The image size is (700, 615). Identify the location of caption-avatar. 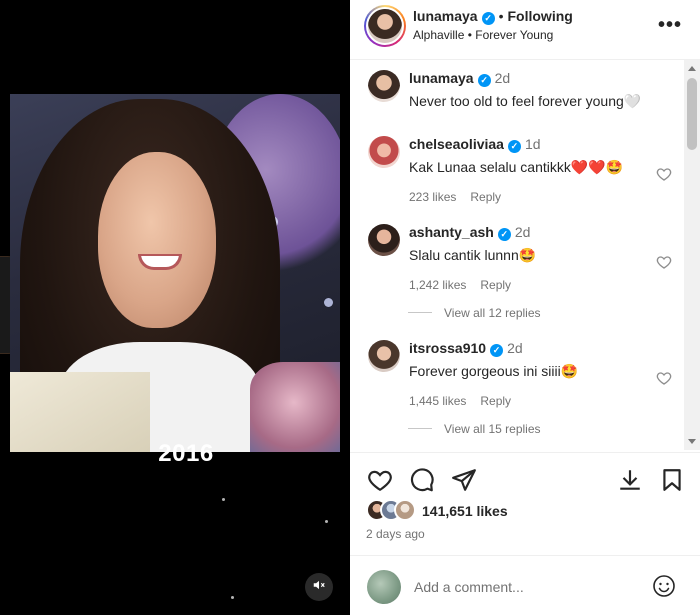
(384, 86).